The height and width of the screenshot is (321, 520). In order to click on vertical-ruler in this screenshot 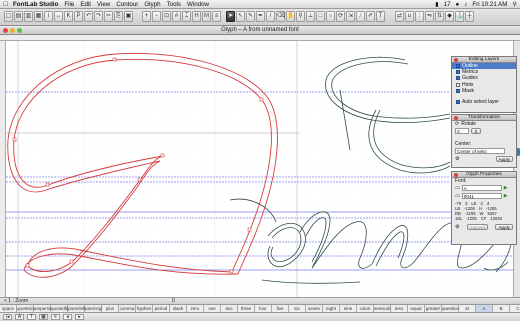, I will do `click(3, 169)`.